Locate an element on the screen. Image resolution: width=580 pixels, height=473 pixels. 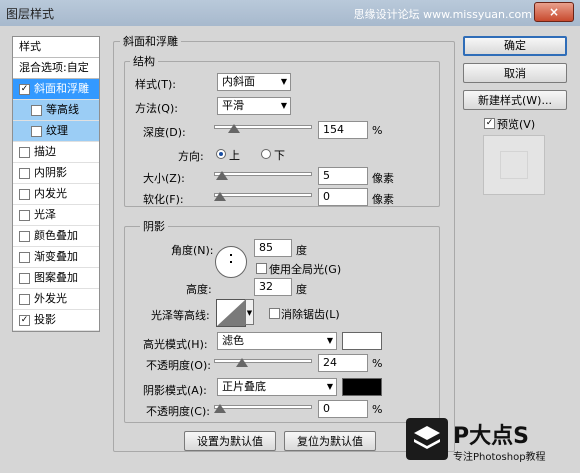
style-label: 样式(T): is located at coordinates (156, 84).